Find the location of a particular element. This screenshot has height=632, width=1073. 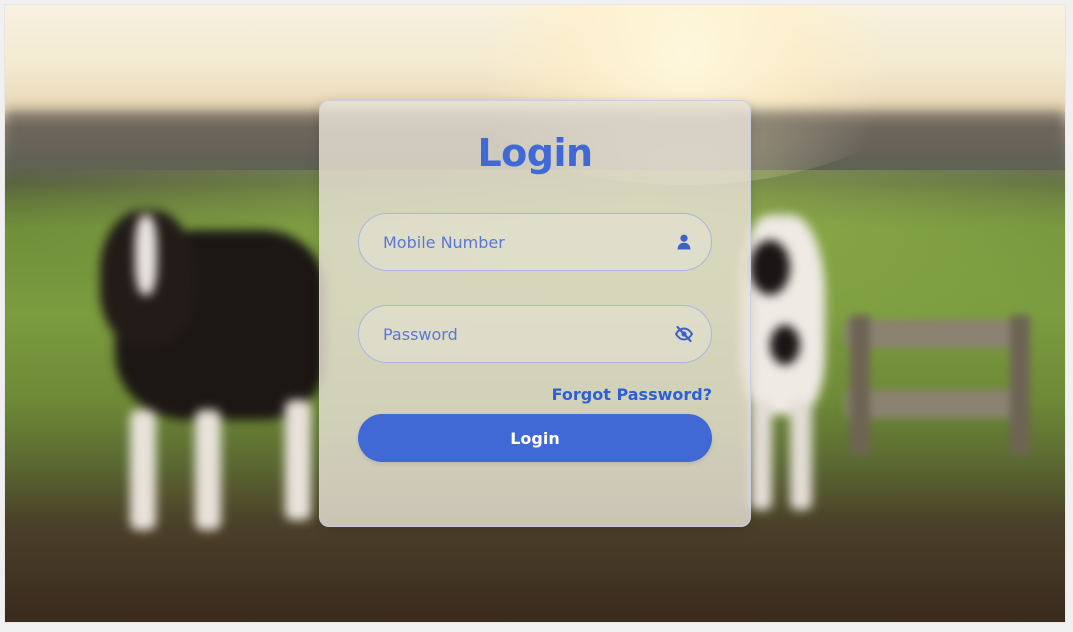

password-input is located at coordinates (518, 334).